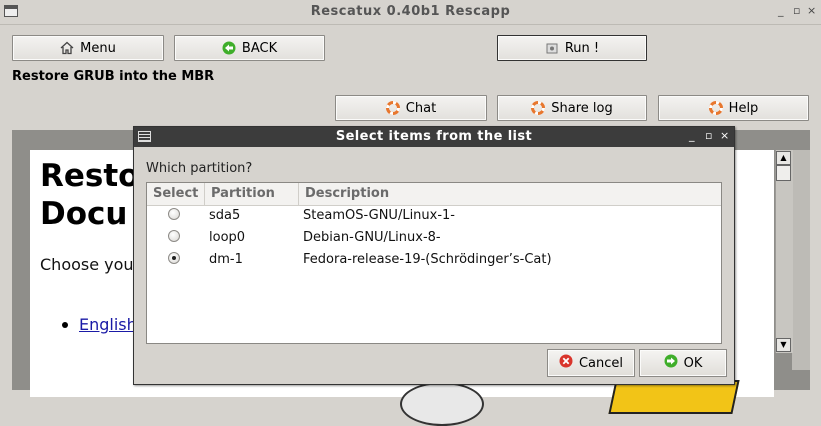 The height and width of the screenshot is (426, 821). Describe the element at coordinates (174, 258) in the screenshot. I see `radio-button-selected` at that location.